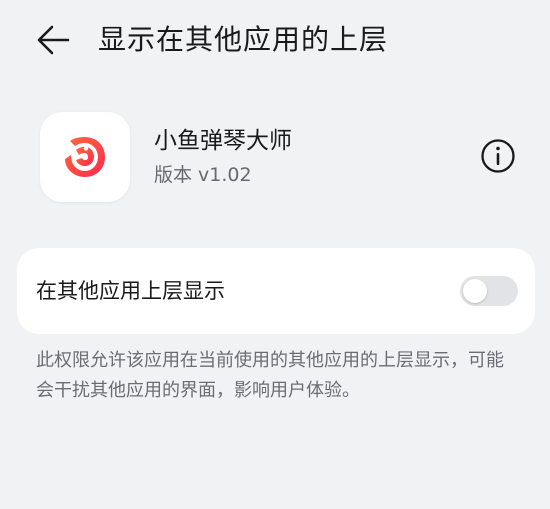  What do you see at coordinates (223, 141) in the screenshot?
I see `app-name: 小鱼弹琴大师` at bounding box center [223, 141].